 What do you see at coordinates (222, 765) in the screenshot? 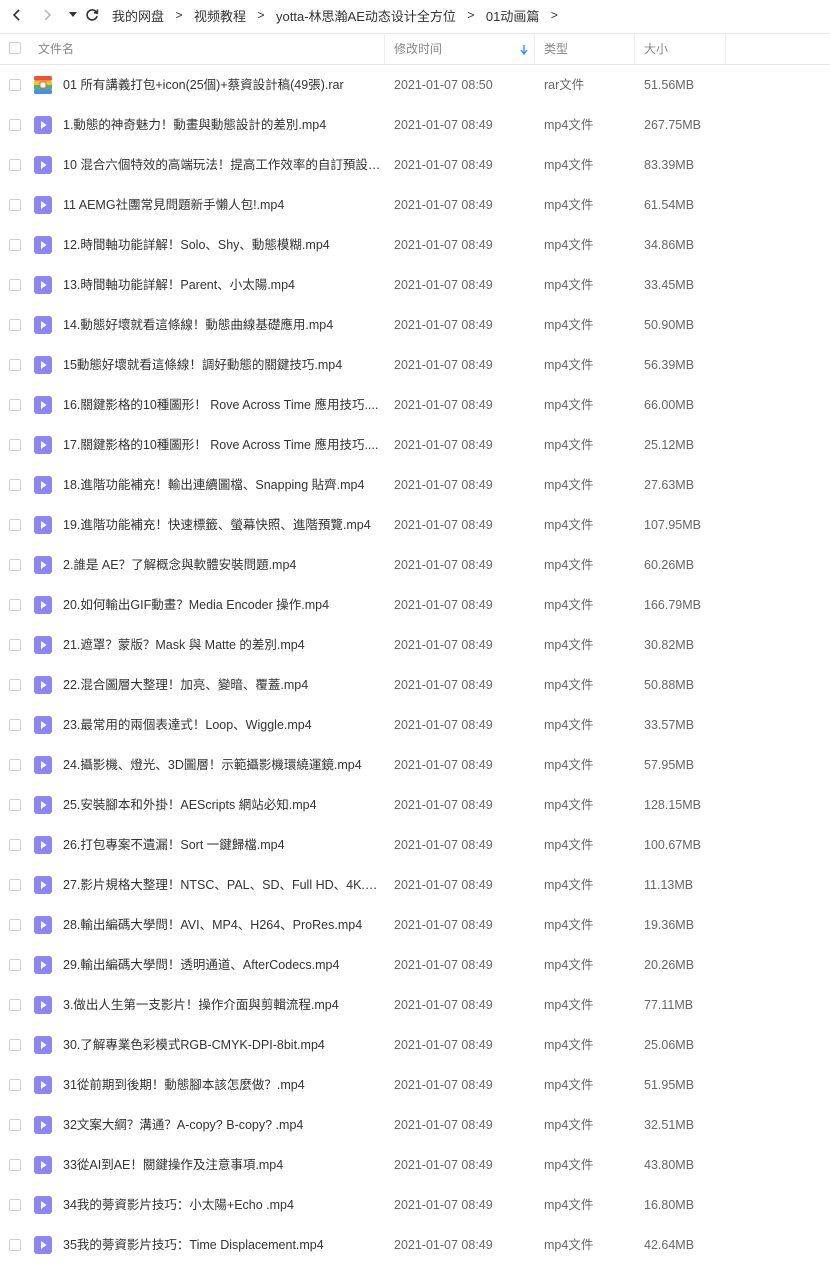
I see `file-name: 24.攝影機、燈光、3D圖層！示範攝影機環繞運鏡.mp4` at bounding box center [222, 765].